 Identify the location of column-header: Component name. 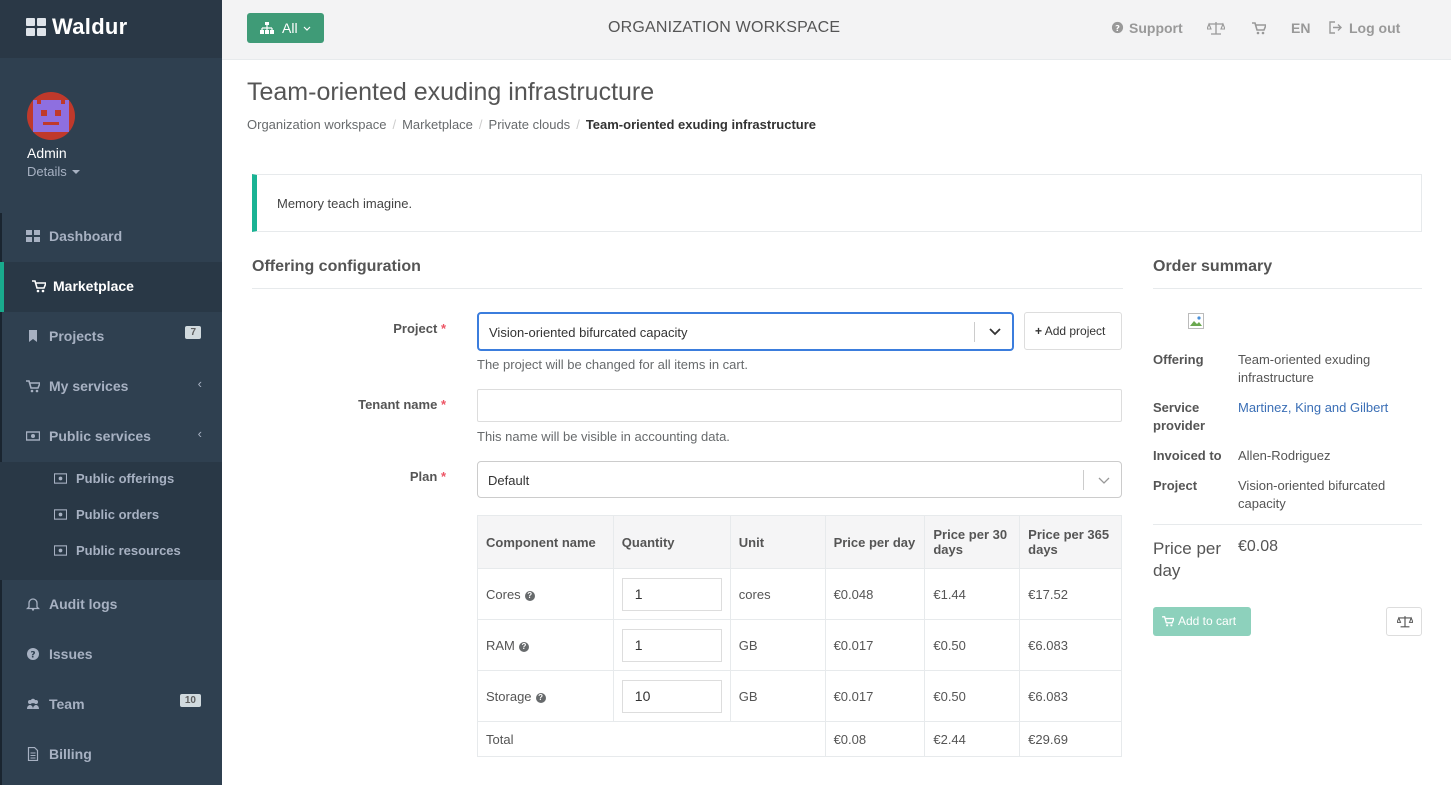
(545, 542).